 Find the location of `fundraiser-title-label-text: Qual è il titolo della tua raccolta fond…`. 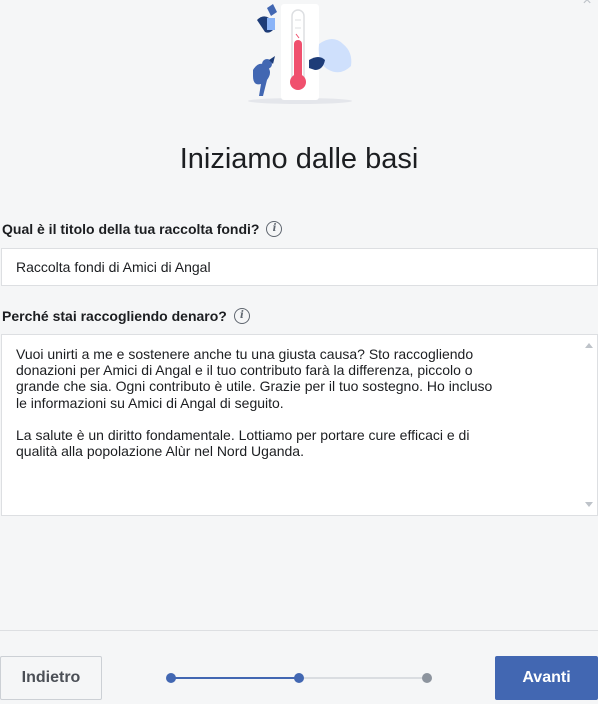

fundraiser-title-label-text: Qual è il titolo della tua raccolta fond… is located at coordinates (131, 229).